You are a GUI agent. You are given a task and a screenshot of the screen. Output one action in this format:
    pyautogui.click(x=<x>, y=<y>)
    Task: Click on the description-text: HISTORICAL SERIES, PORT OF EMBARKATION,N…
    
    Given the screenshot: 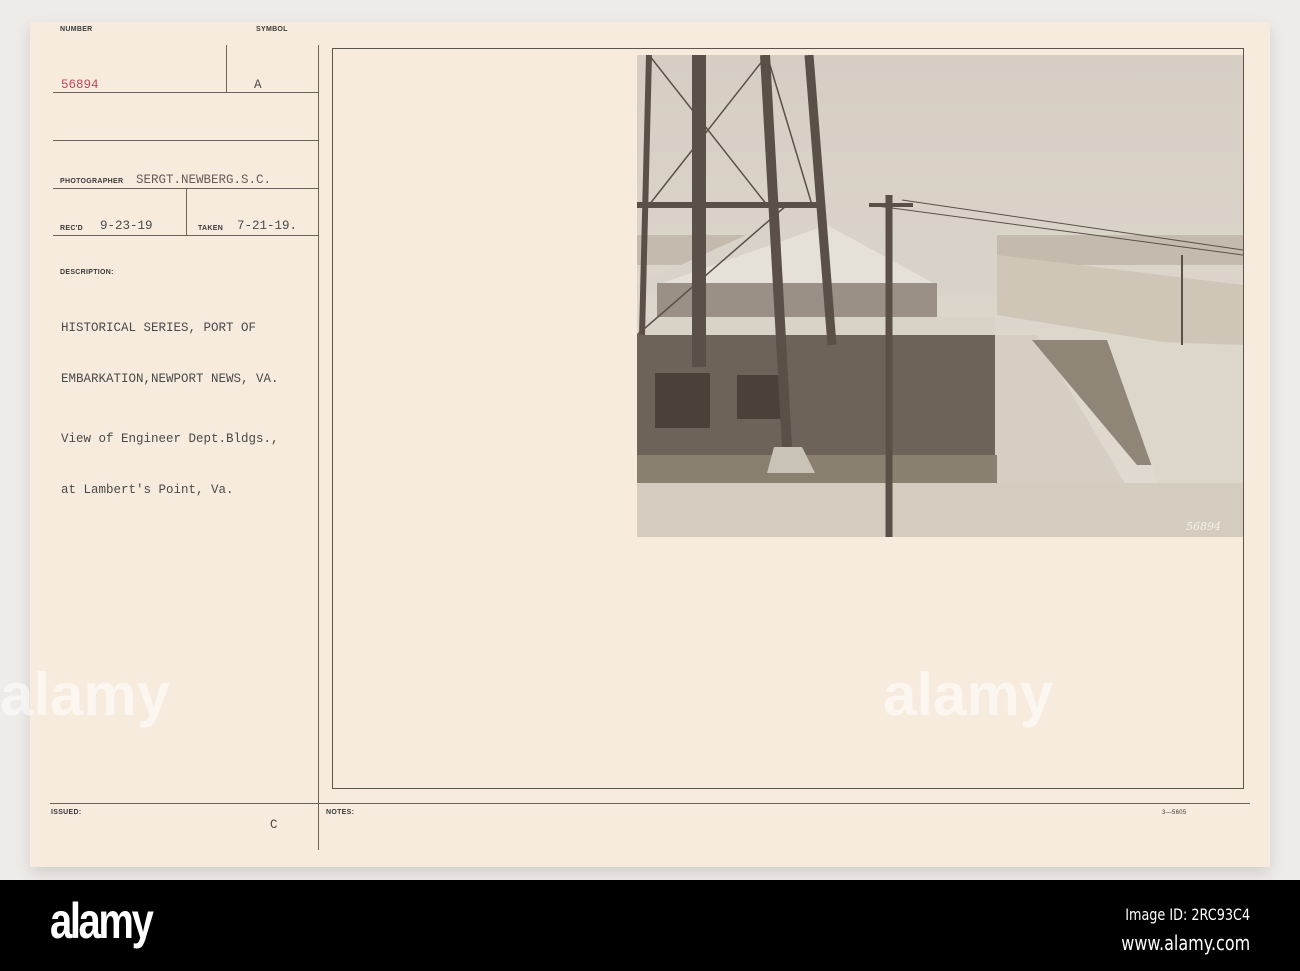 What is the action you would take?
    pyautogui.click(x=170, y=345)
    